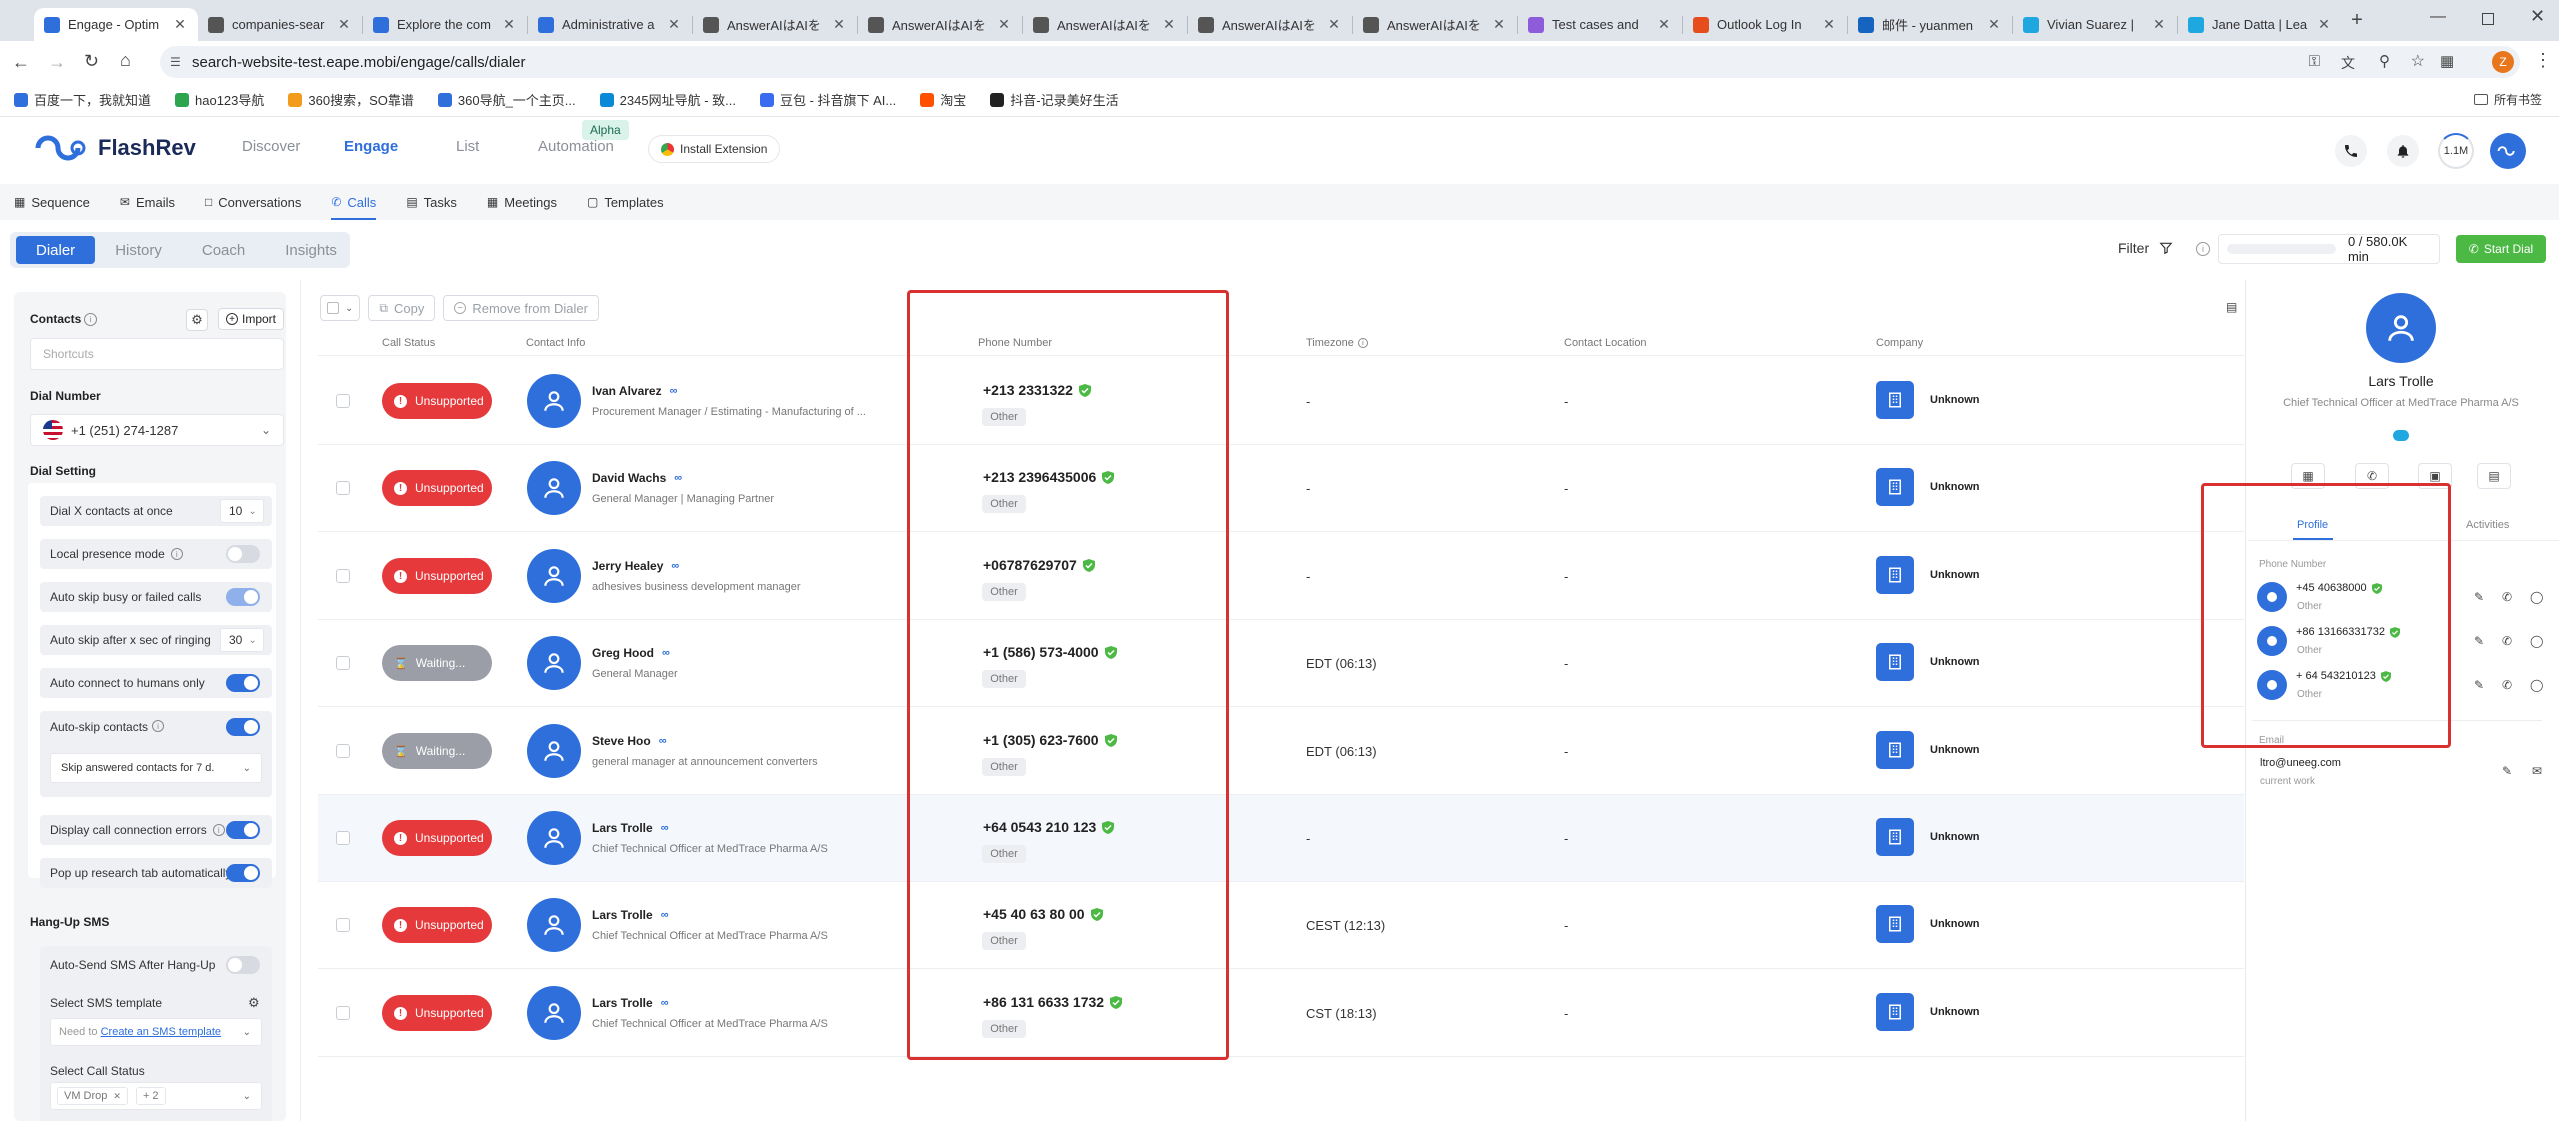 The image size is (2559, 1121). What do you see at coordinates (2537, 771) in the screenshot?
I see `send-email-icon: ✉` at bounding box center [2537, 771].